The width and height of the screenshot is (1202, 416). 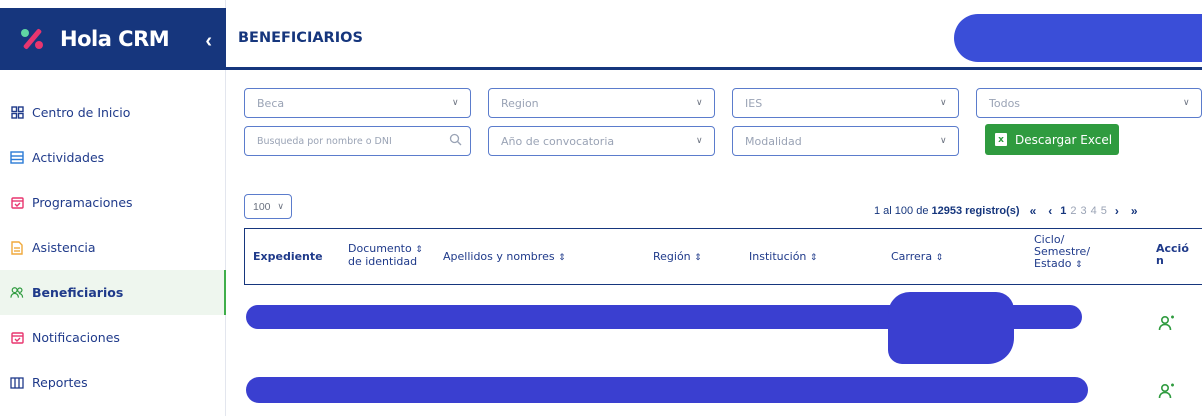 What do you see at coordinates (1001, 139) in the screenshot?
I see `excel-icon: x` at bounding box center [1001, 139].